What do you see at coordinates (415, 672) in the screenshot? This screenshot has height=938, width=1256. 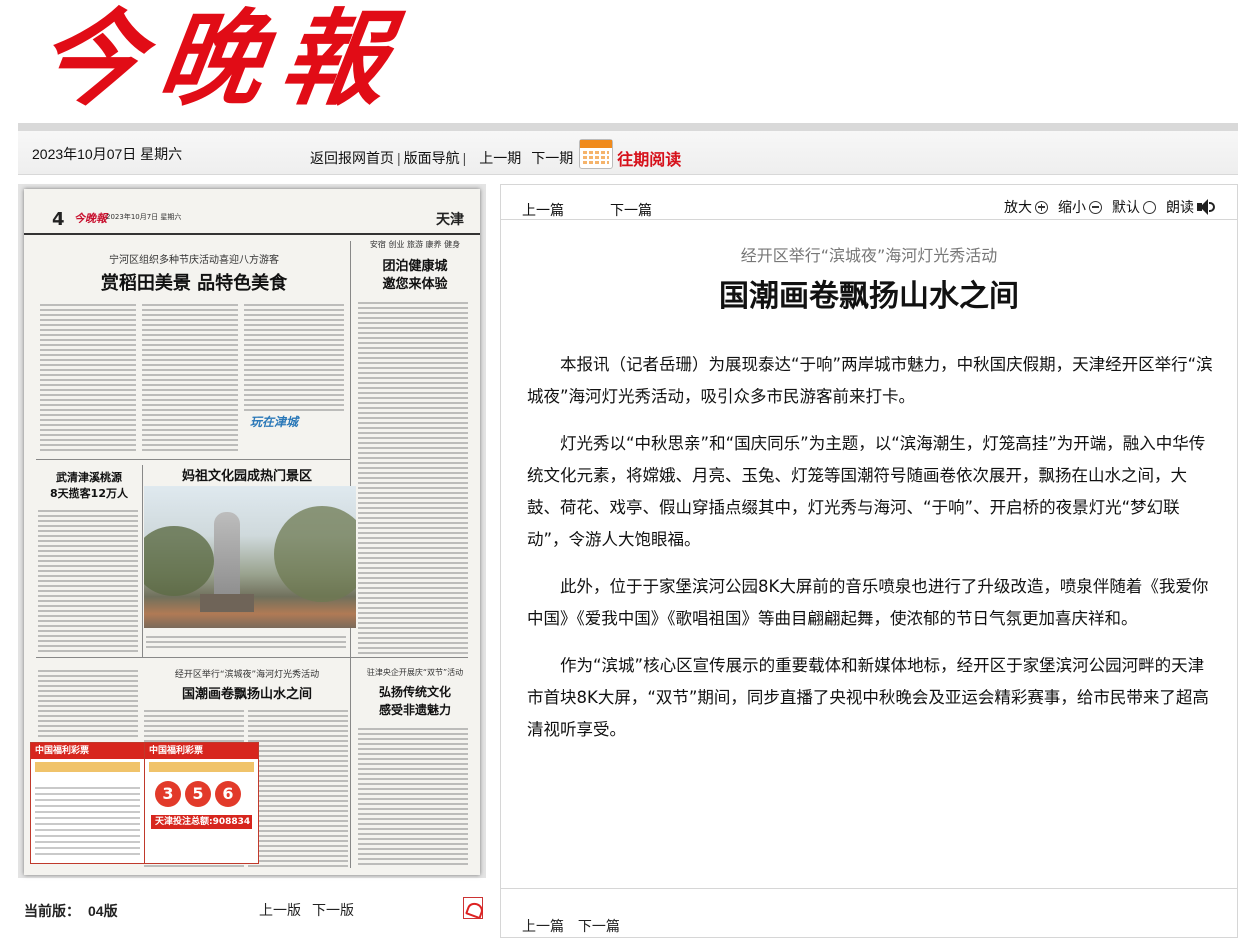 I see `story-kicker: 驻津央企开展庆“双节”活动` at bounding box center [415, 672].